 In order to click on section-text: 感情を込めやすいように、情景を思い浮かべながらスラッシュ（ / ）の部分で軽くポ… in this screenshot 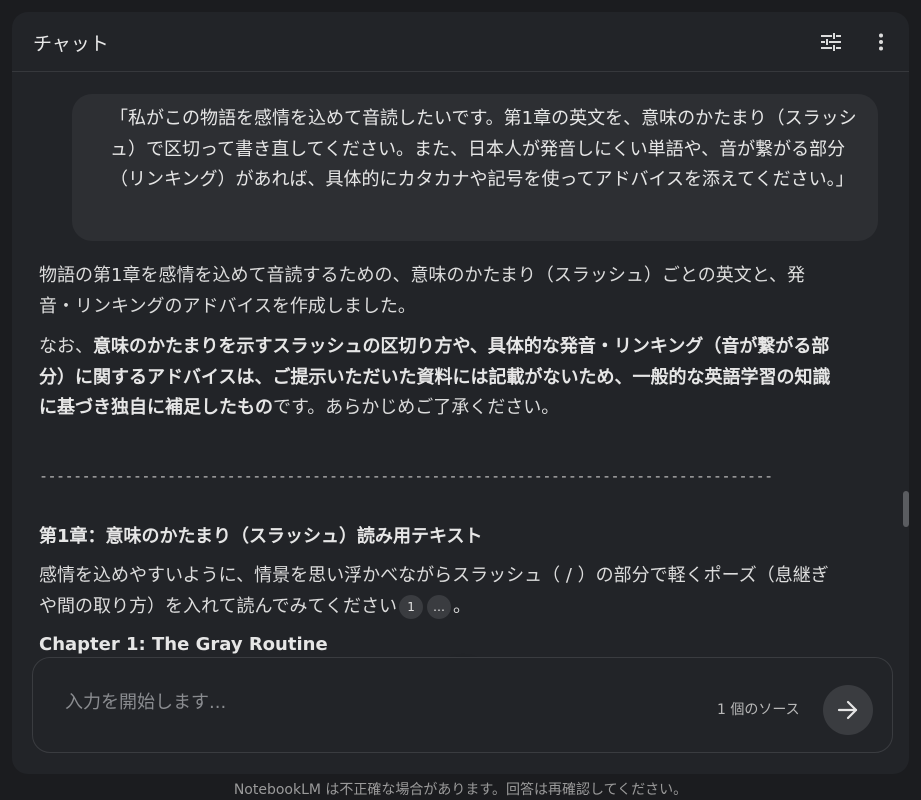, I will do `click(439, 591)`.